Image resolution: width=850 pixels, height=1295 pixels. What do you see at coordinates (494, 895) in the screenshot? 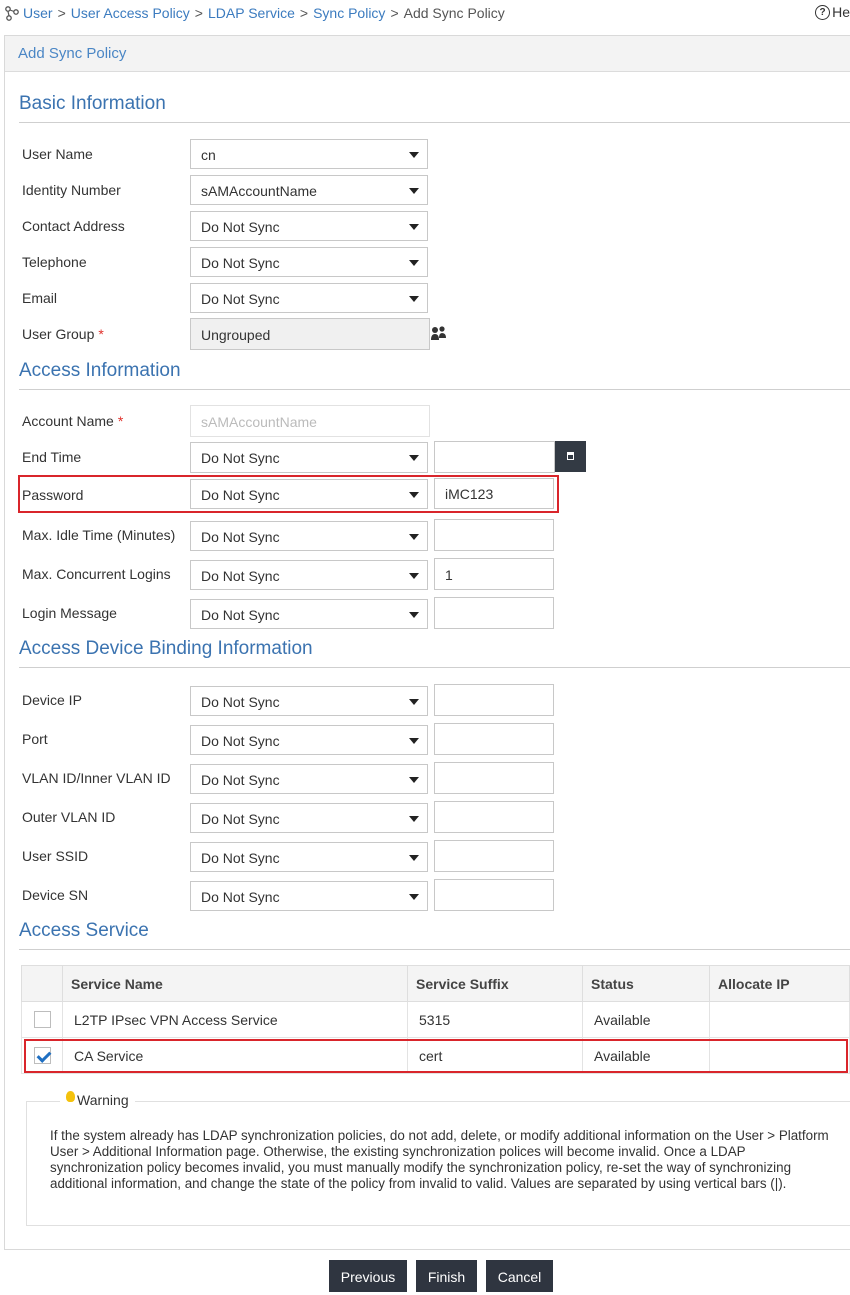
I see `device-sn-input` at bounding box center [494, 895].